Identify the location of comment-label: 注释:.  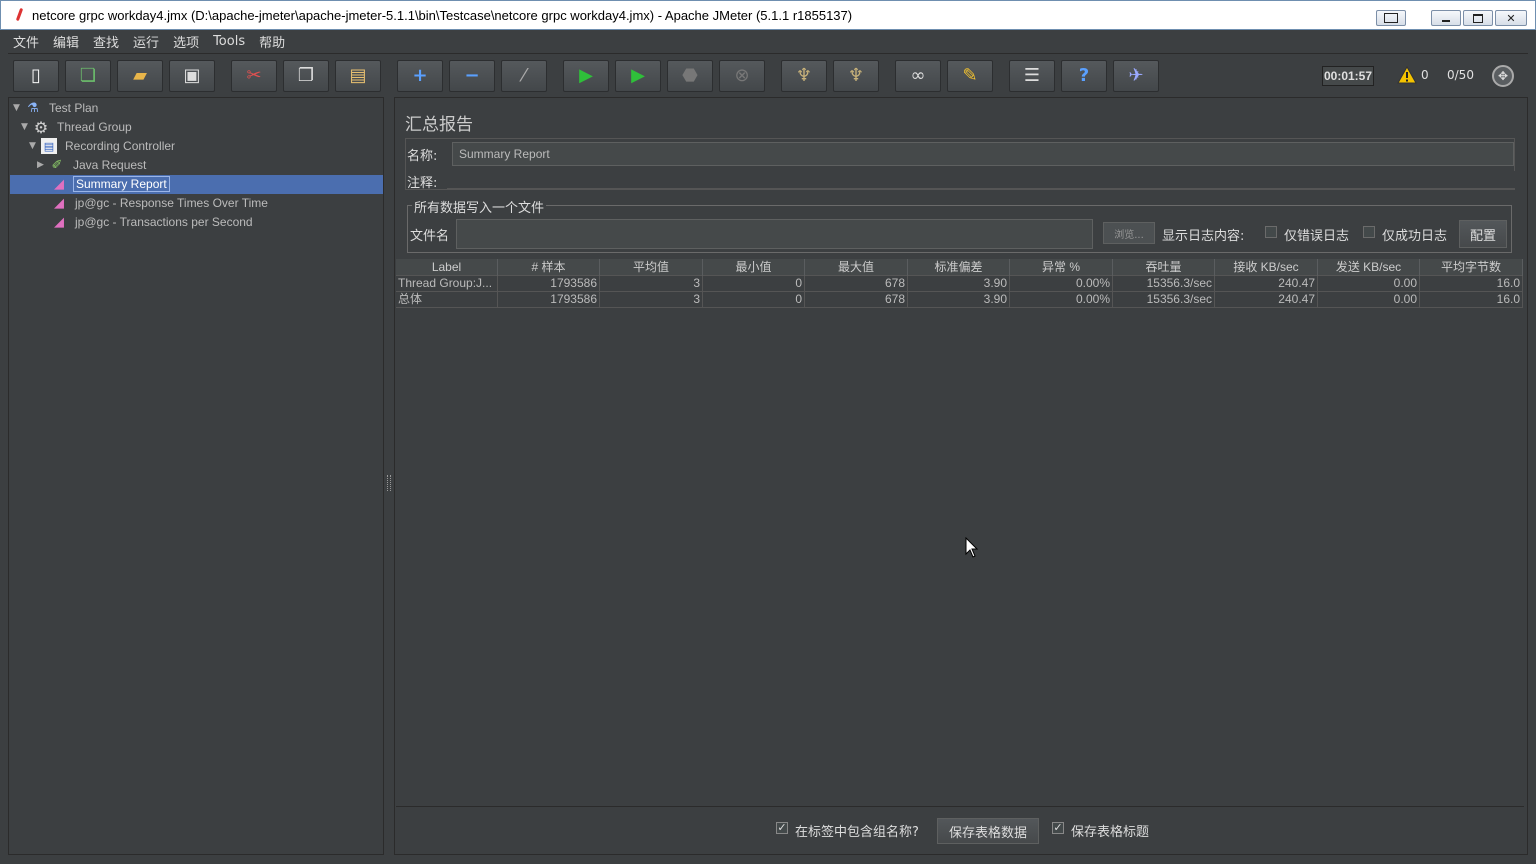
(422, 183).